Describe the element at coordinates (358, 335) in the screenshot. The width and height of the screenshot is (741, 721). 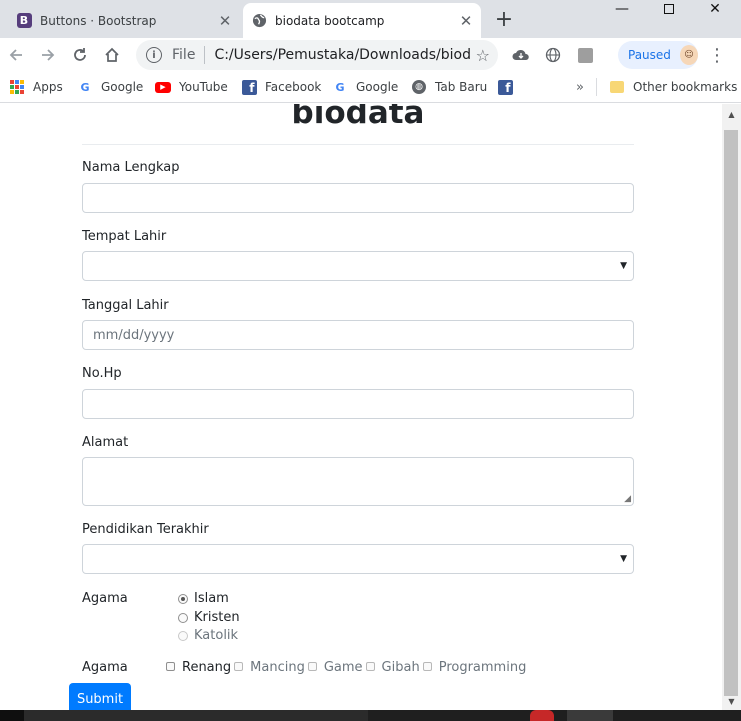
I see `tanggal-lahir-input: mm/dd/yyyy` at that location.